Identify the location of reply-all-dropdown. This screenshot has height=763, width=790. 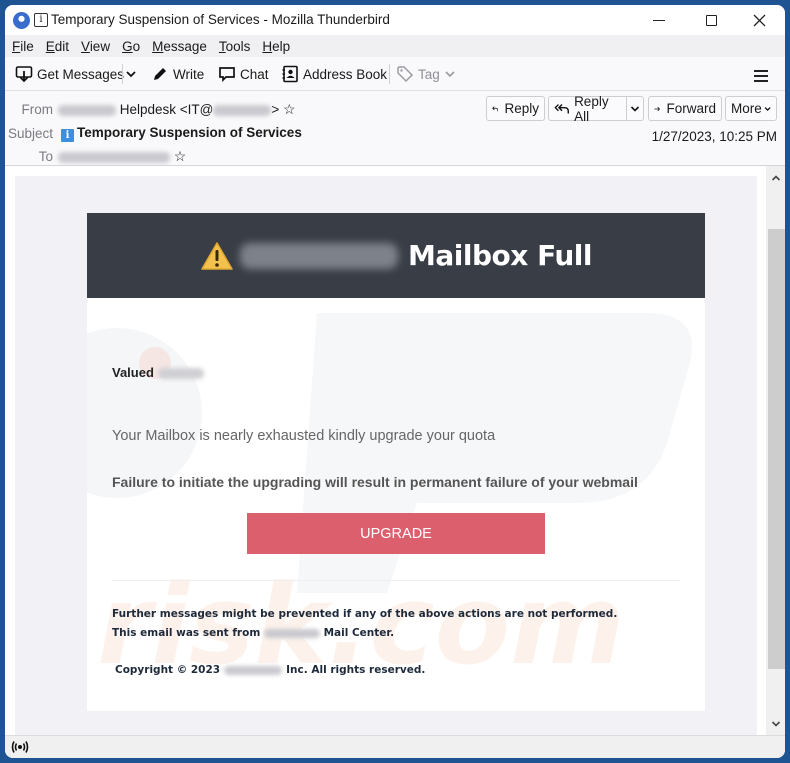
(634, 108).